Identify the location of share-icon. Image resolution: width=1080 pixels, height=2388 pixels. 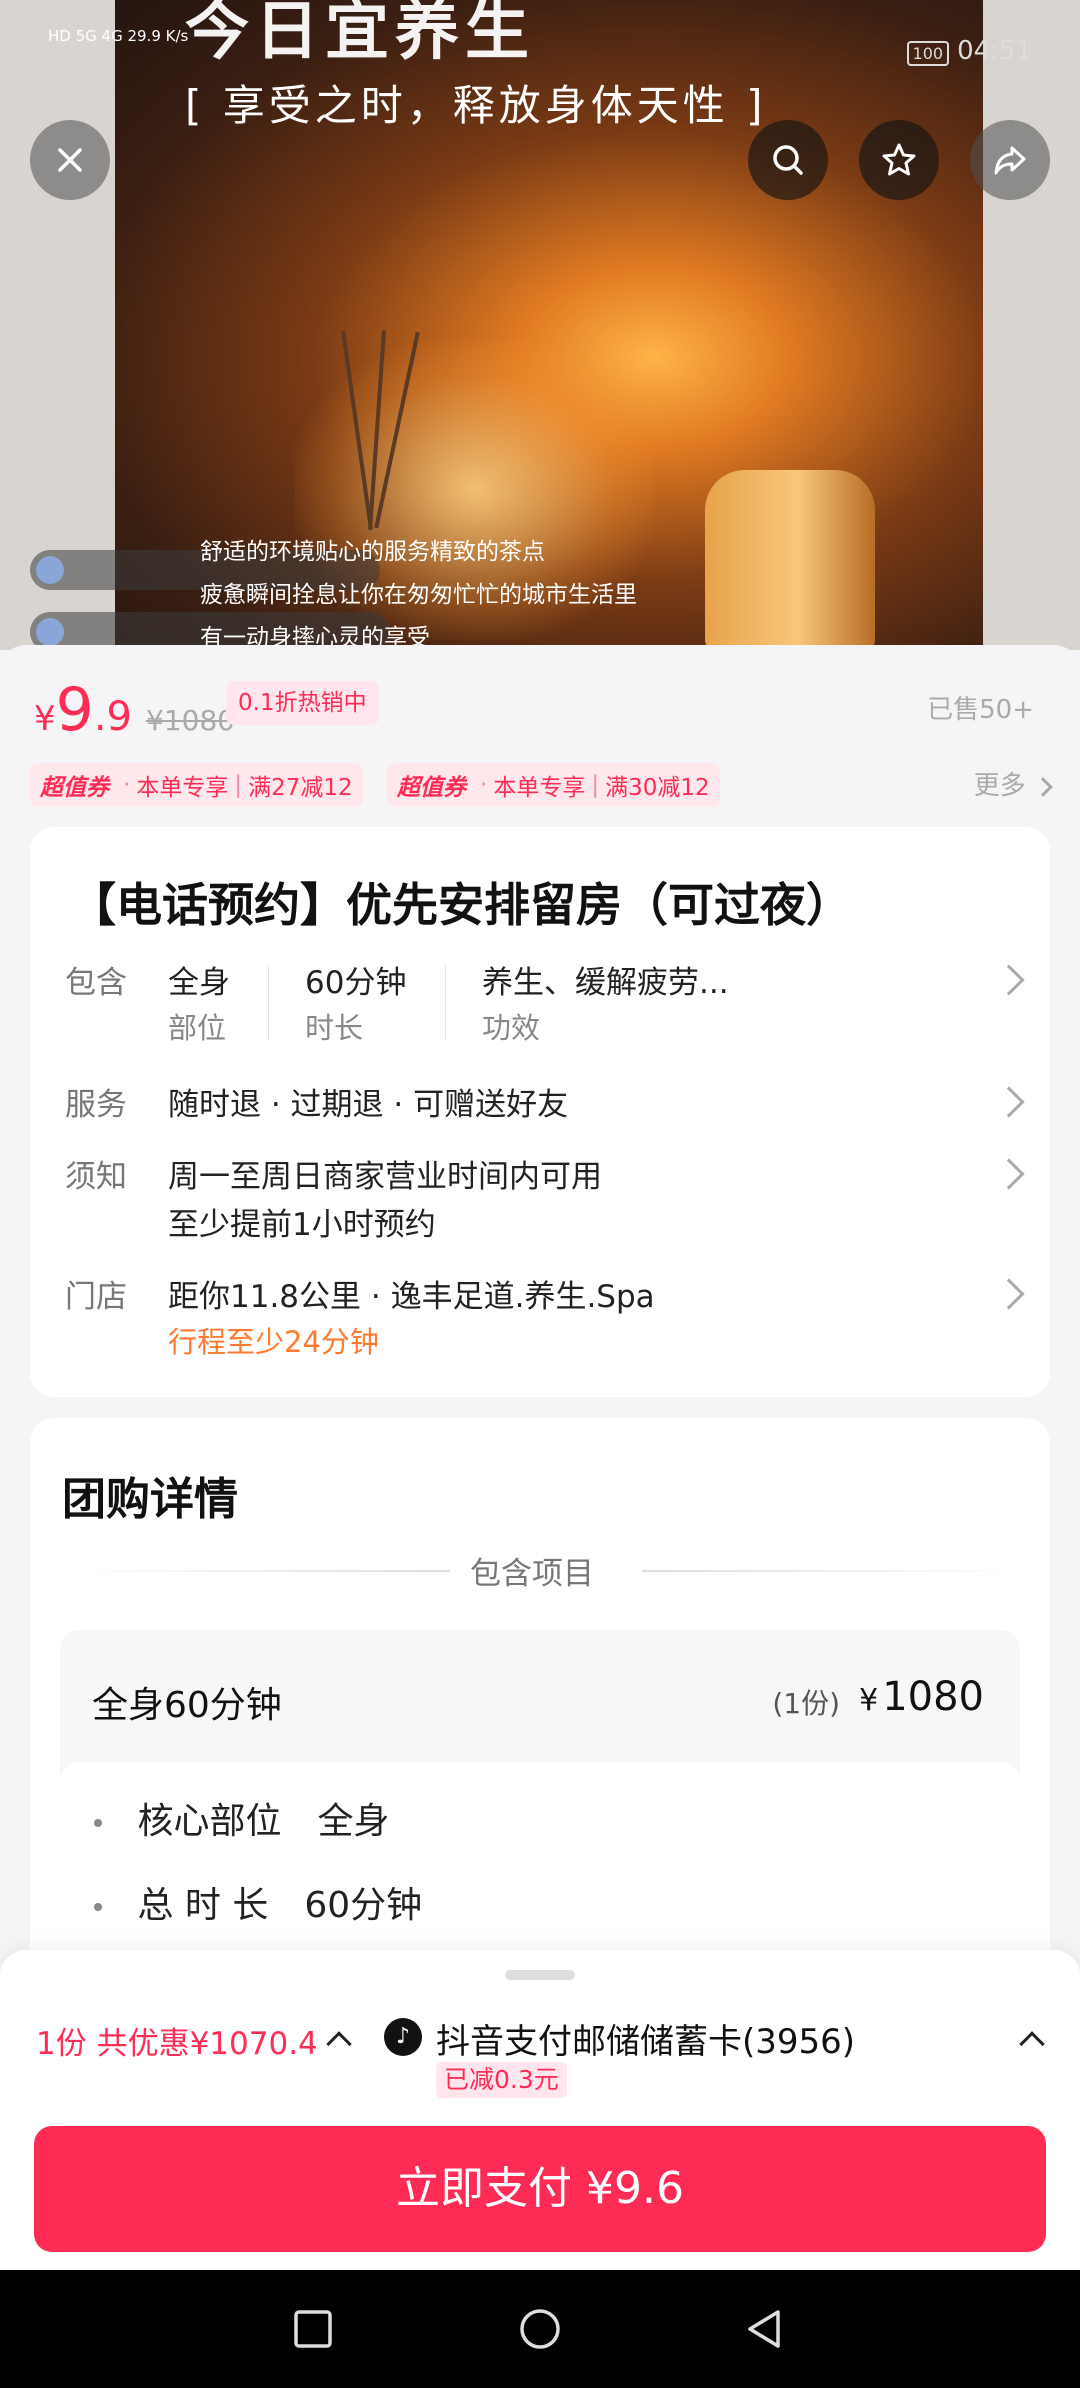
(1010, 160).